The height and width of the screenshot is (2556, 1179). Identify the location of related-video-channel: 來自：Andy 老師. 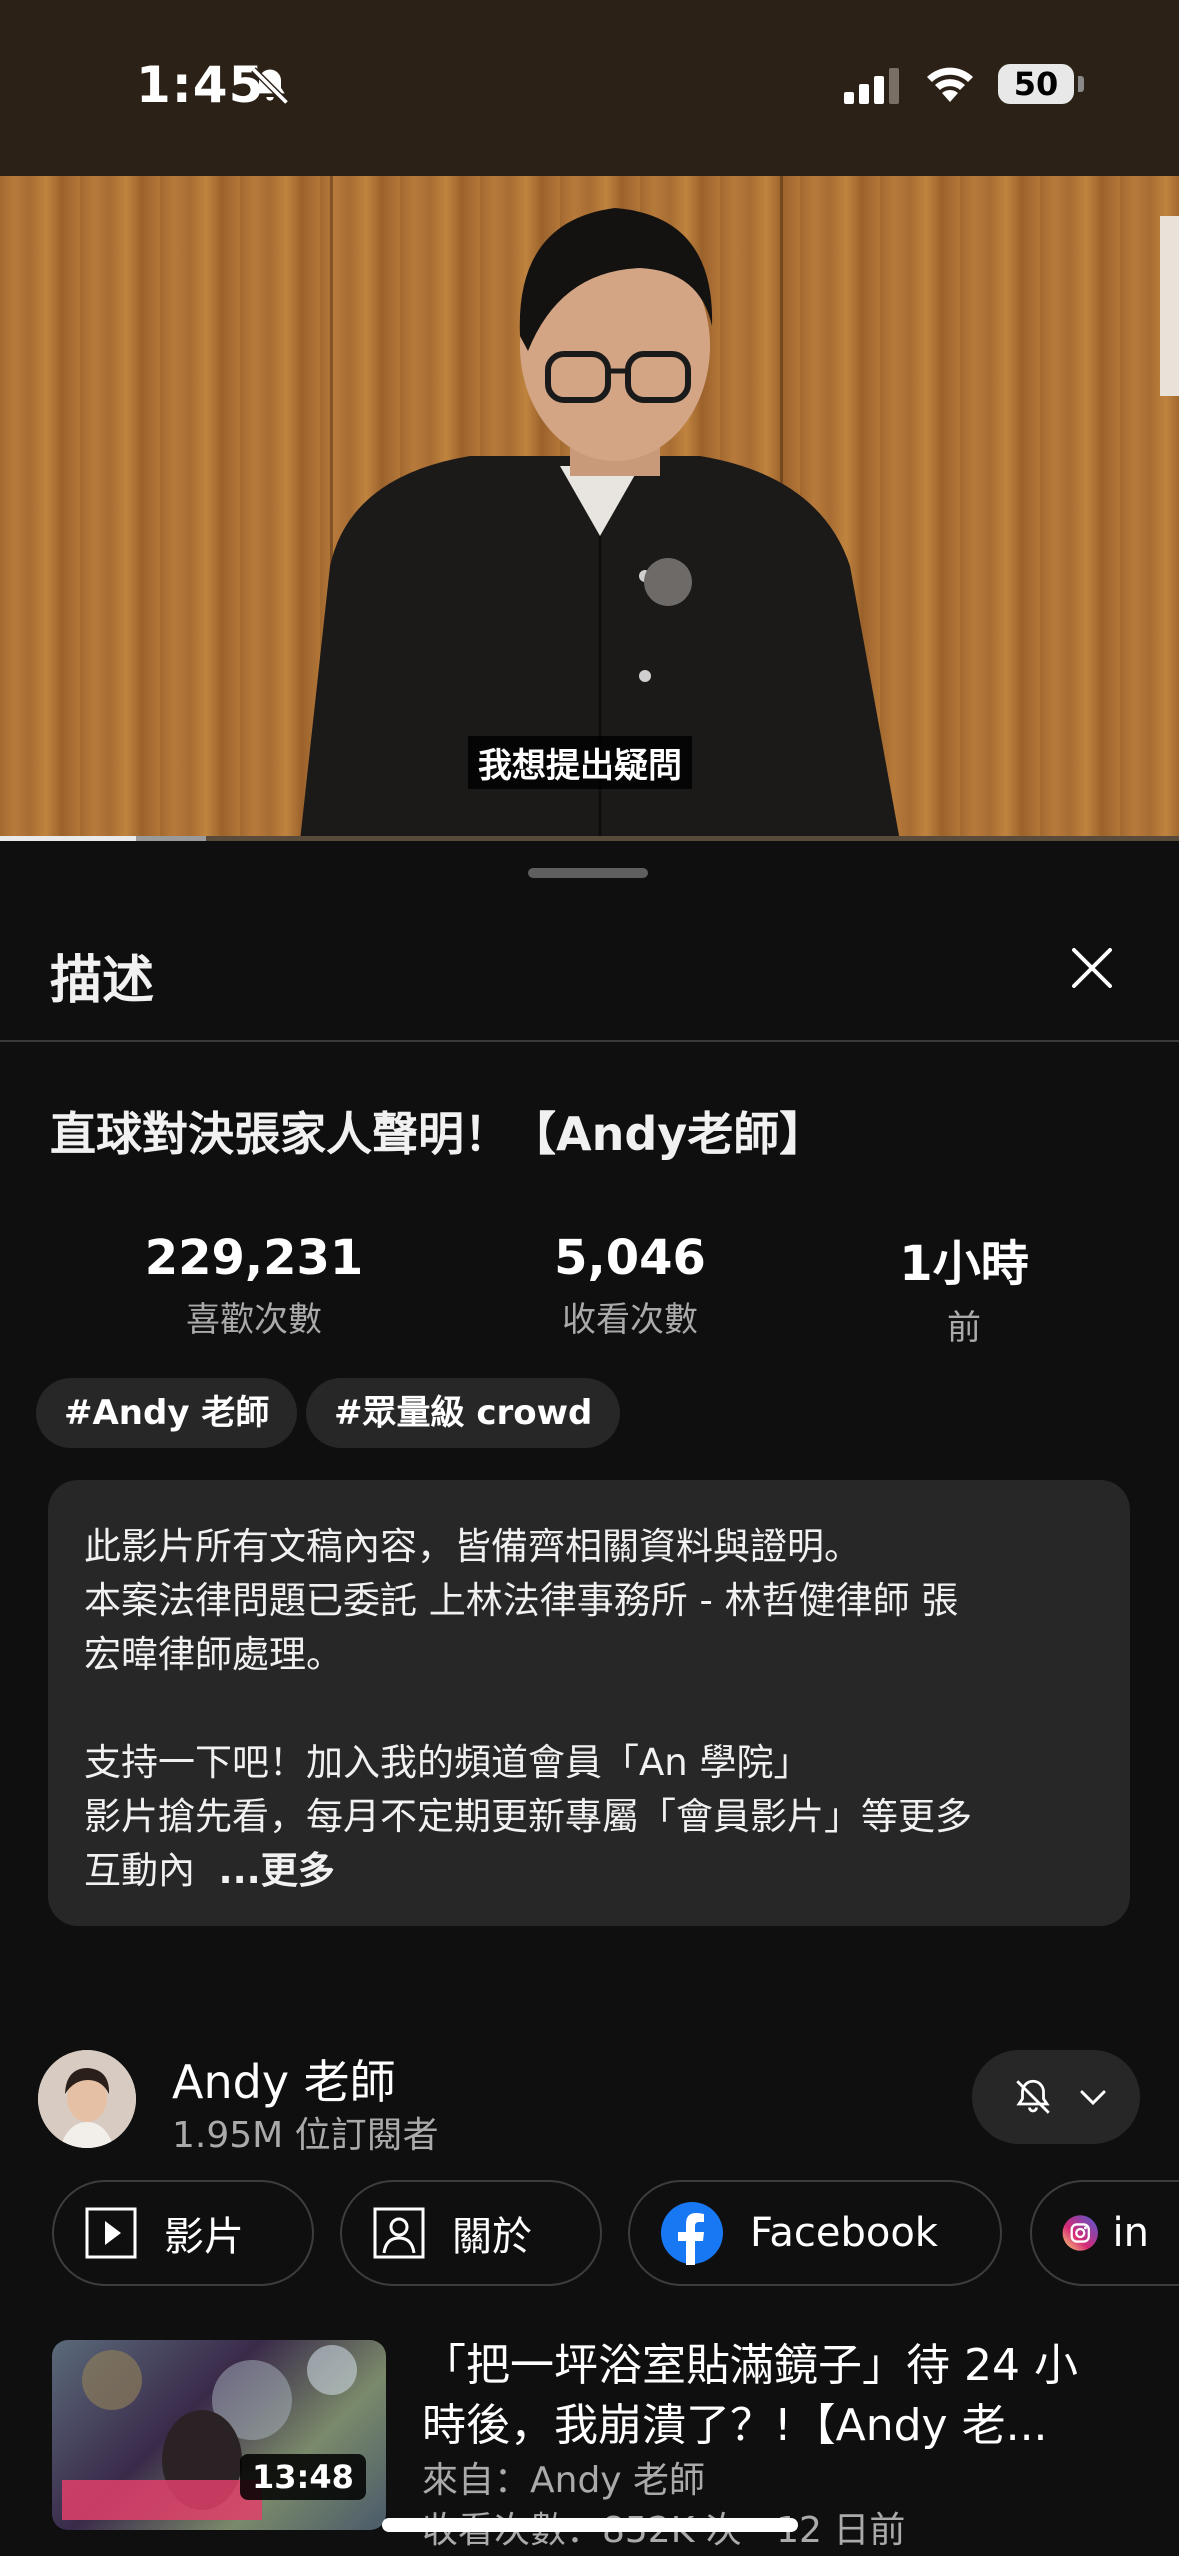
(564, 2480).